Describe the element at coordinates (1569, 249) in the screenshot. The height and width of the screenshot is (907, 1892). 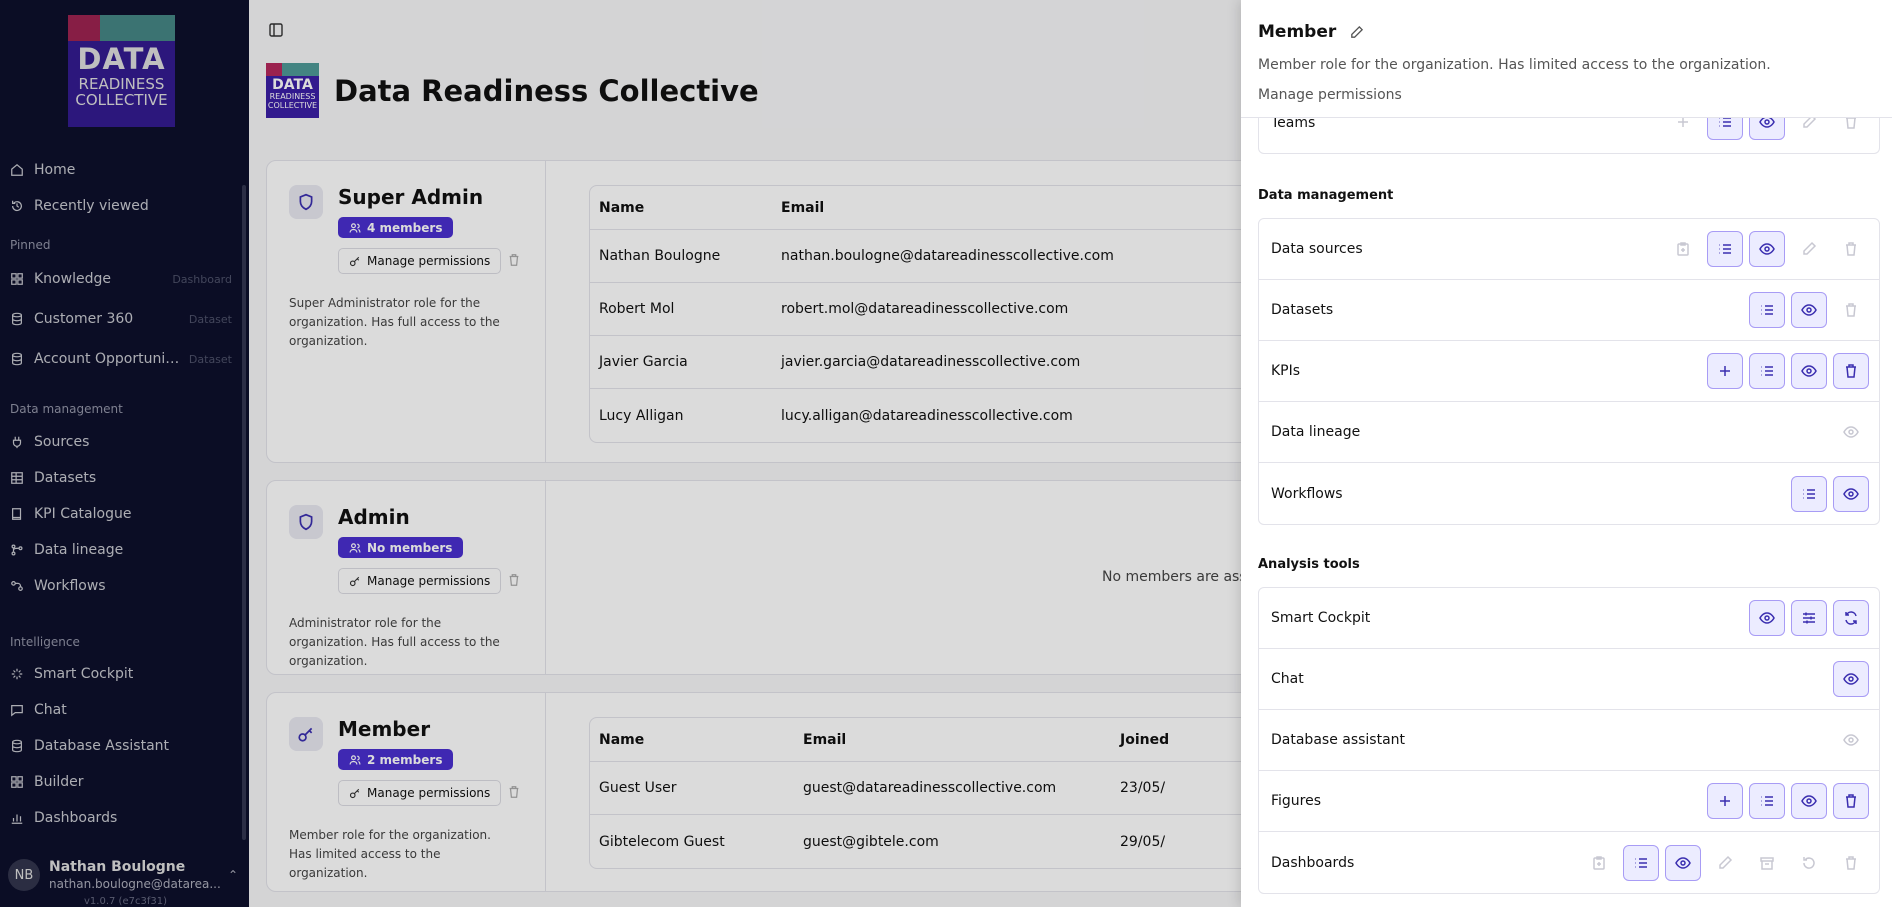
I see `permission-row-data-sources: Data sources` at that location.